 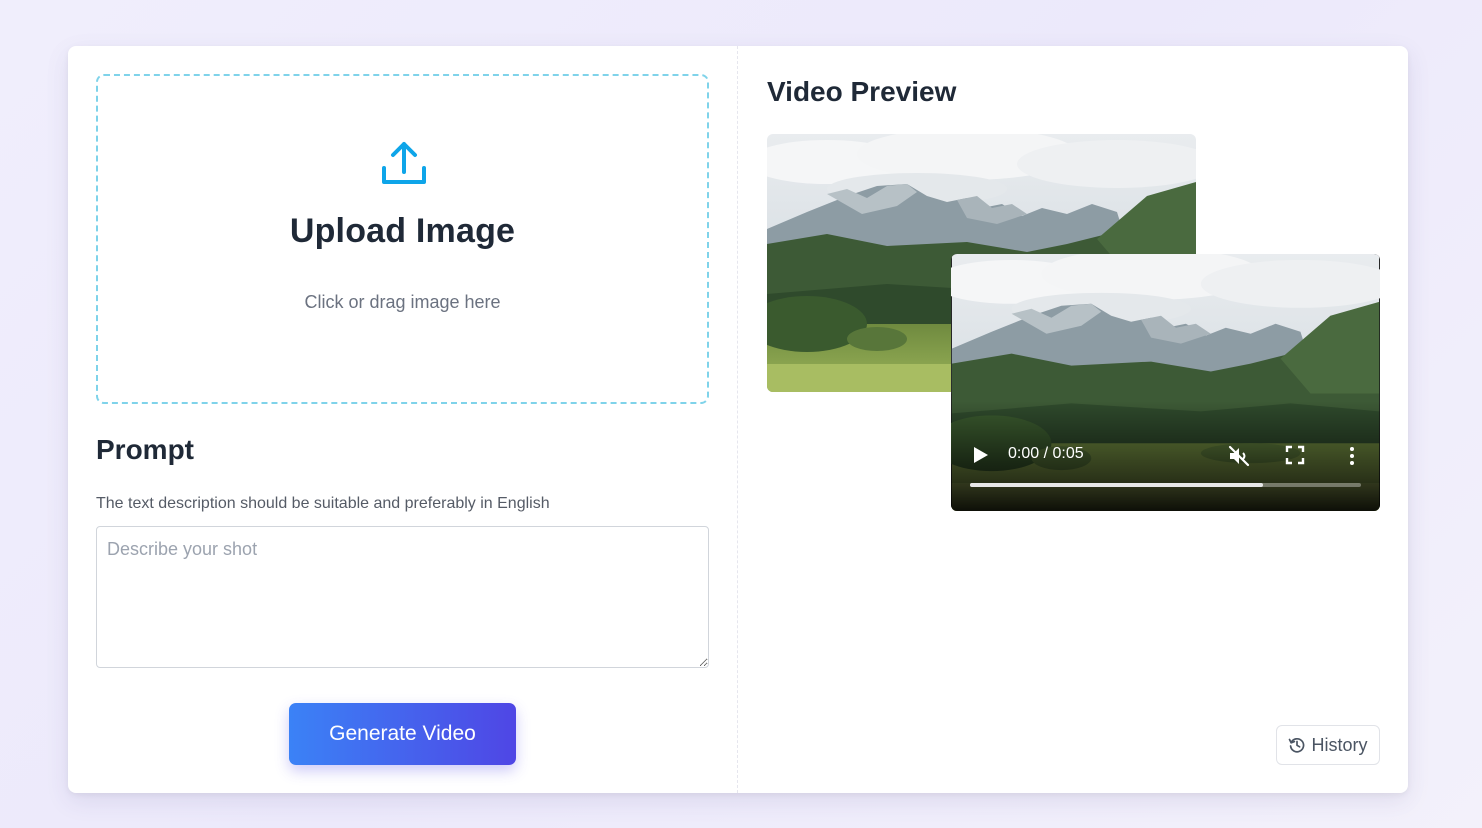 What do you see at coordinates (402, 597) in the screenshot?
I see `prompt-textarea` at bounding box center [402, 597].